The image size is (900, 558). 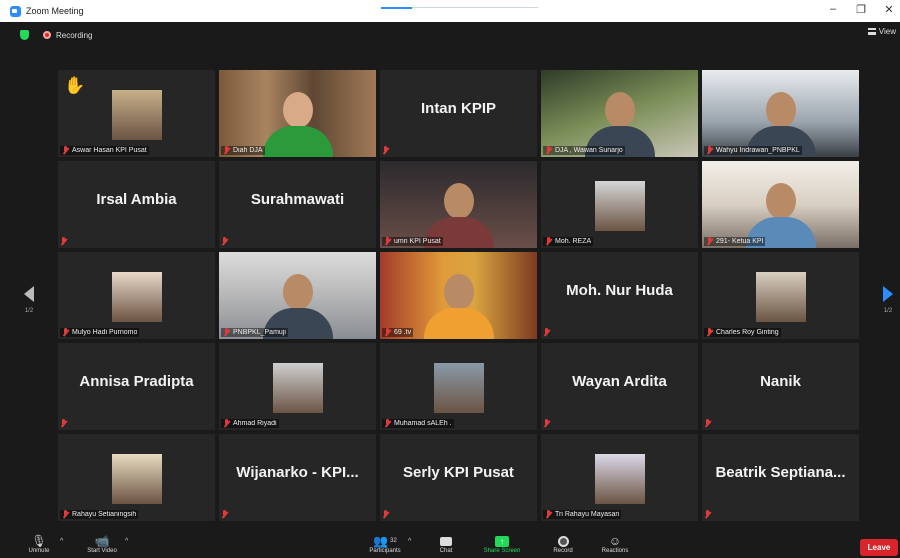 What do you see at coordinates (458, 386) in the screenshot?
I see `participant-tile: Muhamad sALEh .` at bounding box center [458, 386].